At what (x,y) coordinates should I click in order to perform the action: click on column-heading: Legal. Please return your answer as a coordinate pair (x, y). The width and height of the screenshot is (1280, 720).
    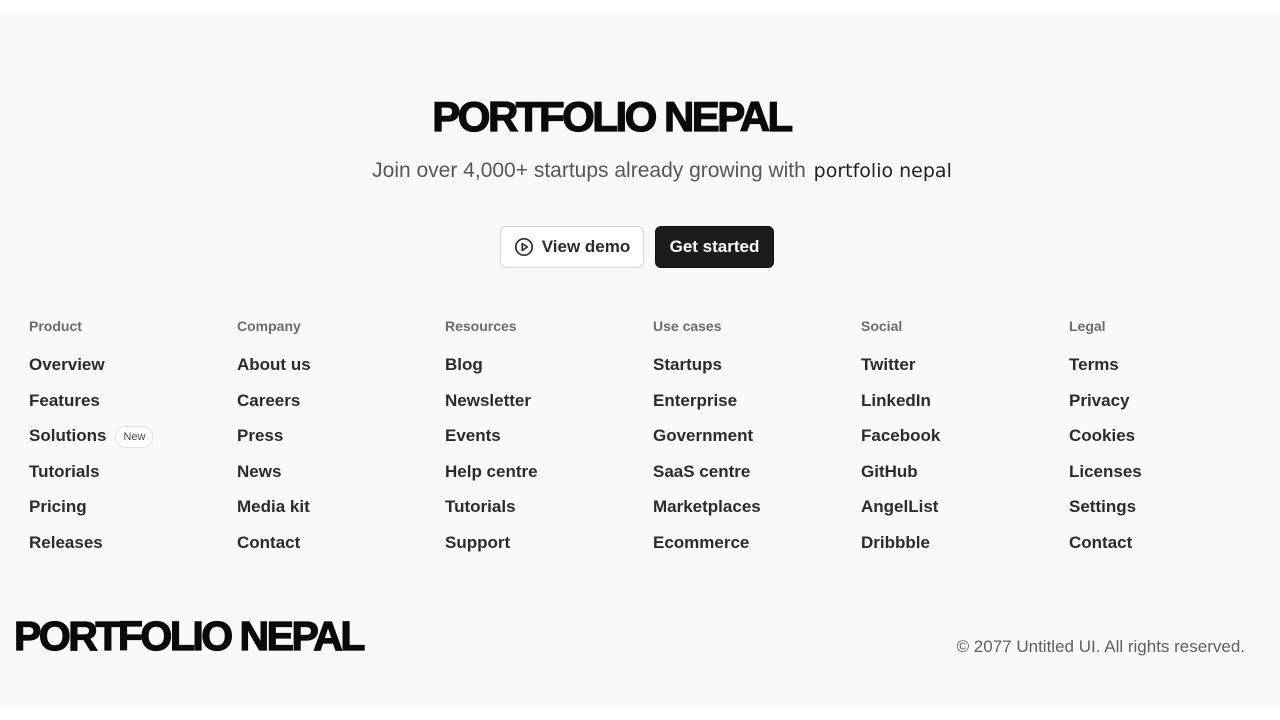
    Looking at the image, I should click on (1087, 326).